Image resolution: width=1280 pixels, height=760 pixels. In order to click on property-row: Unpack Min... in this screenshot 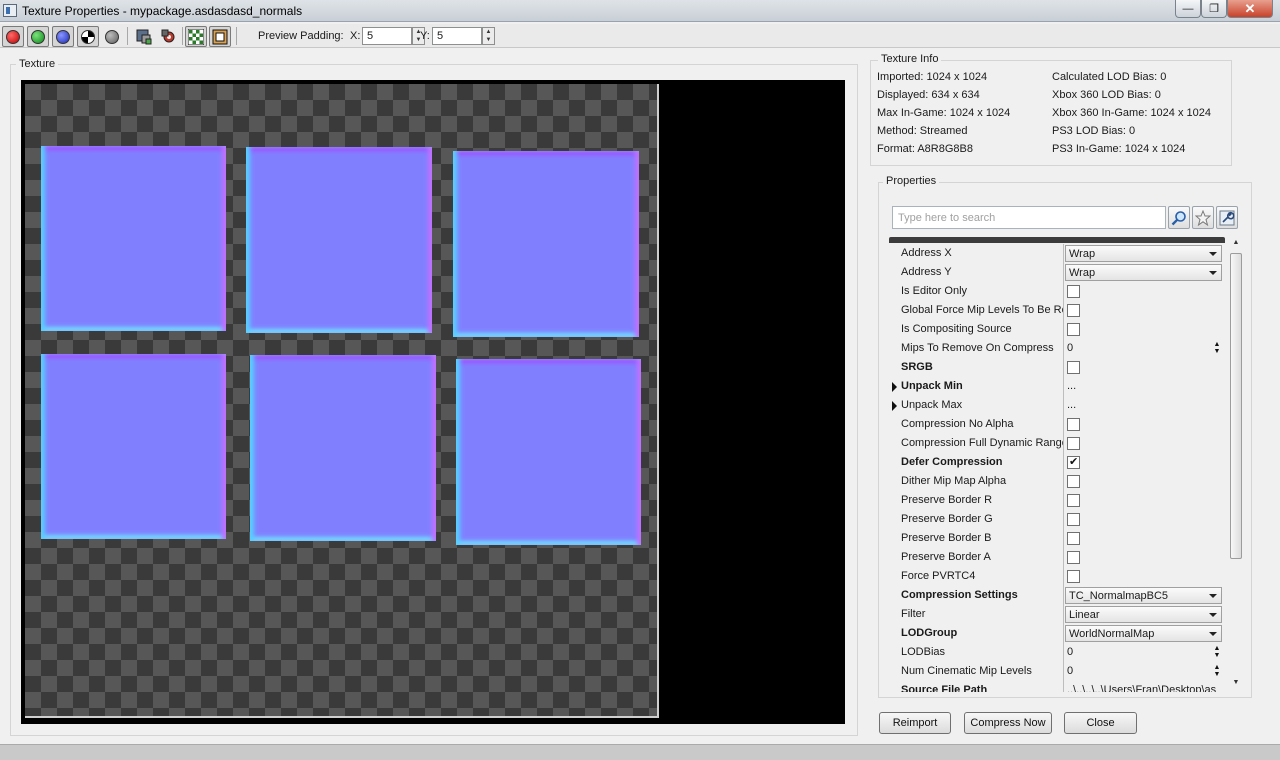, I will do `click(1057, 386)`.